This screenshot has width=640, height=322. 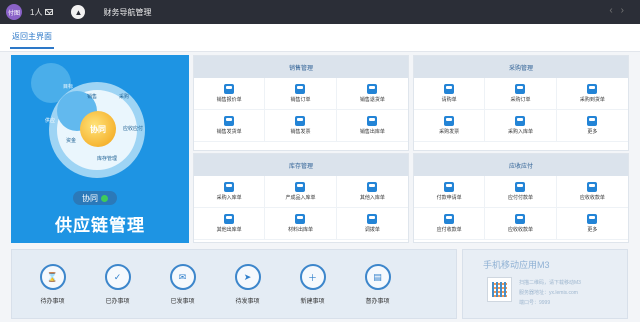 I want to click on download-hint: 扫描二维码，请下载移动M3, so click(x=550, y=283).